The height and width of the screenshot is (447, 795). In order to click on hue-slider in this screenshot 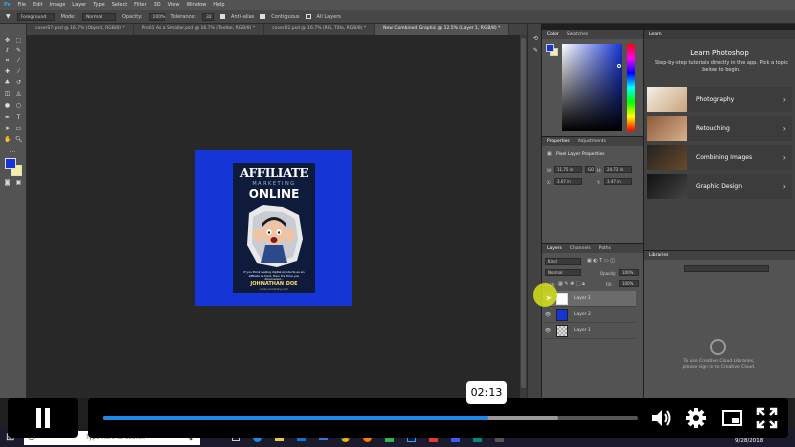, I will do `click(631, 87)`.